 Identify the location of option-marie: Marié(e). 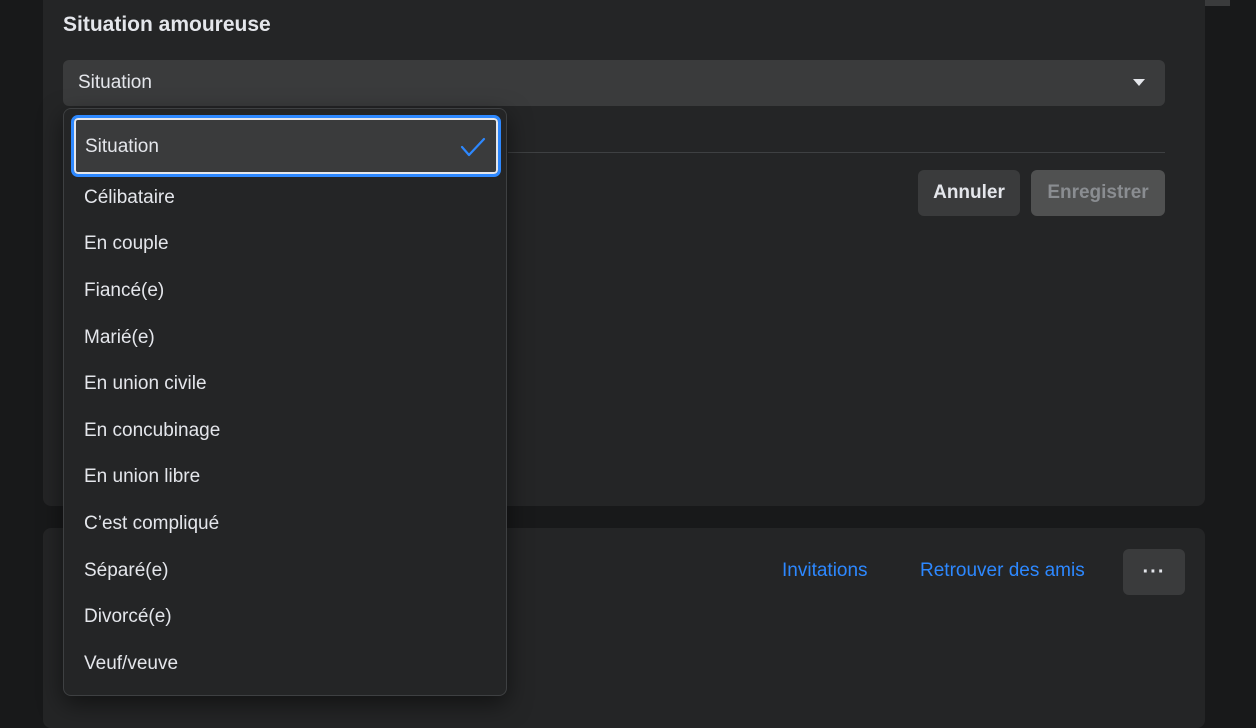
(119, 338).